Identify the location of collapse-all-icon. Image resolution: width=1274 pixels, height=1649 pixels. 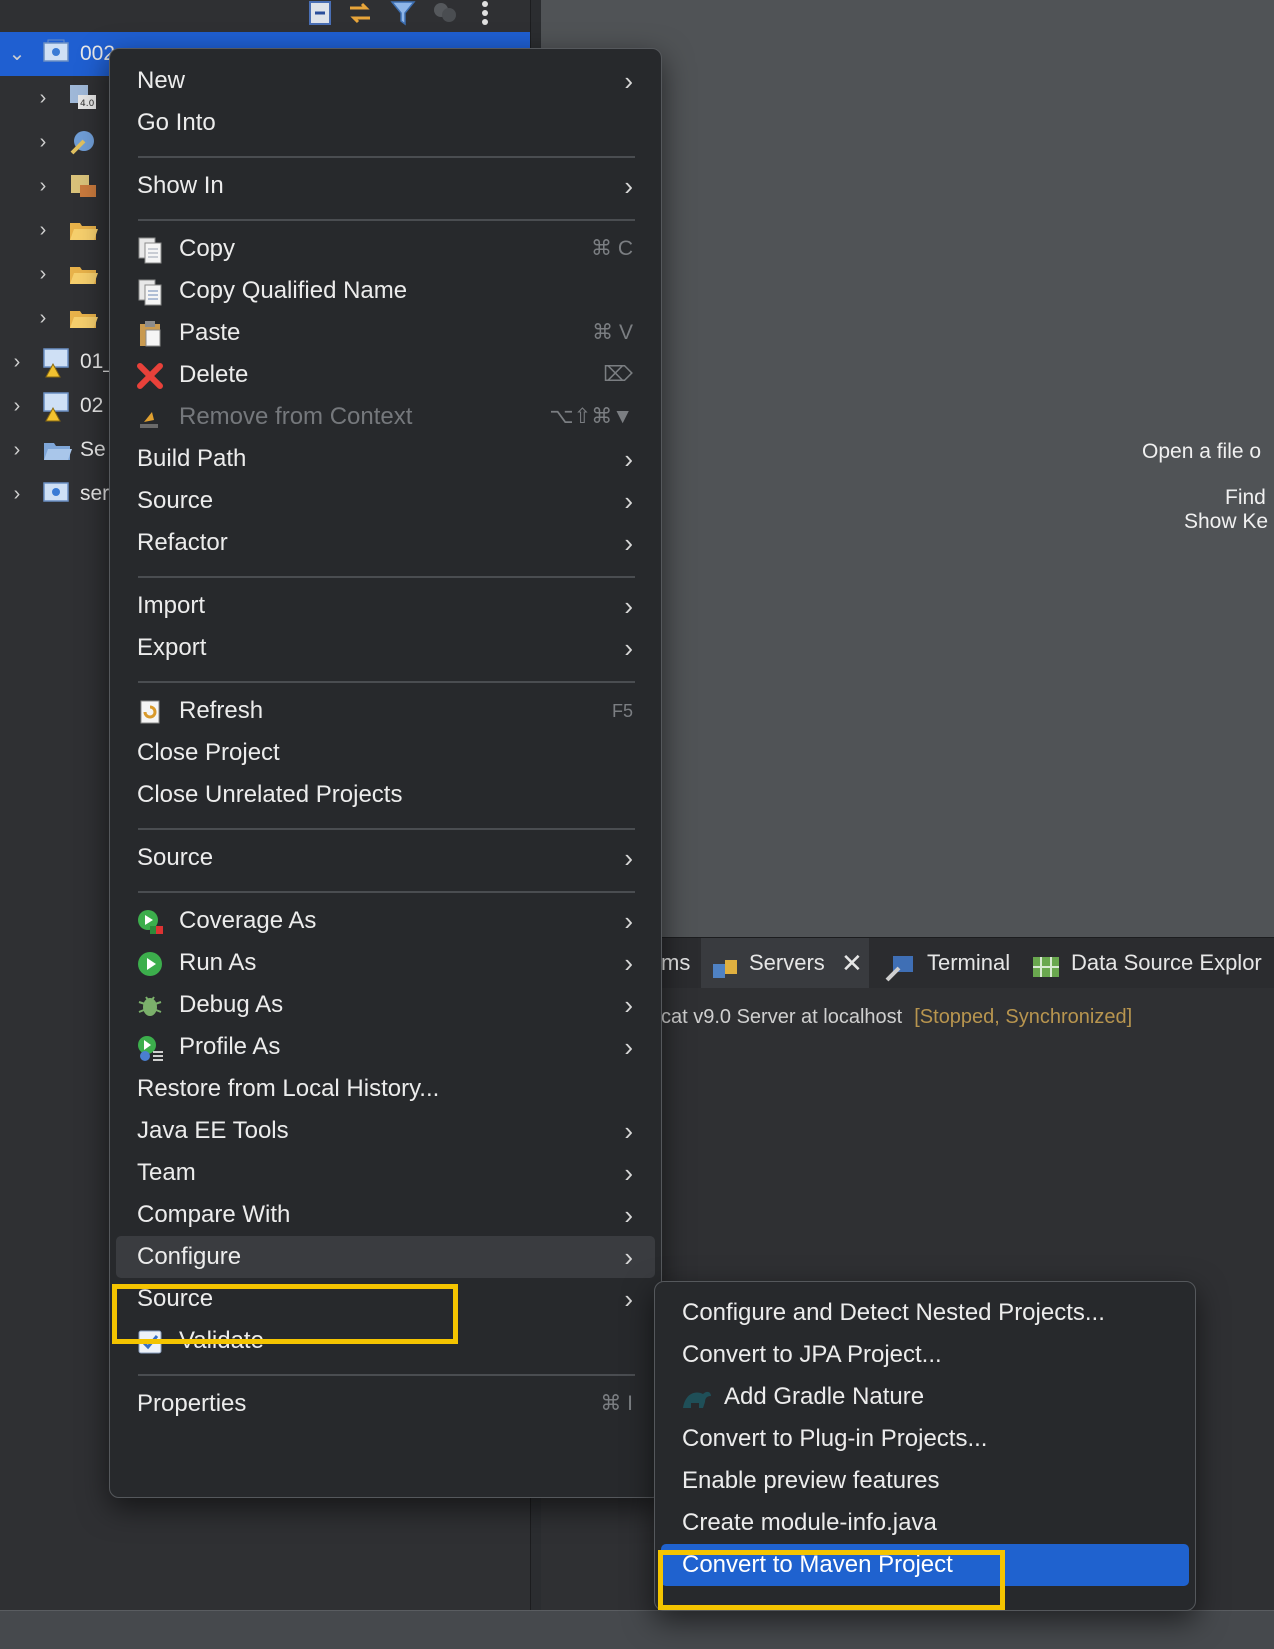
(320, 15).